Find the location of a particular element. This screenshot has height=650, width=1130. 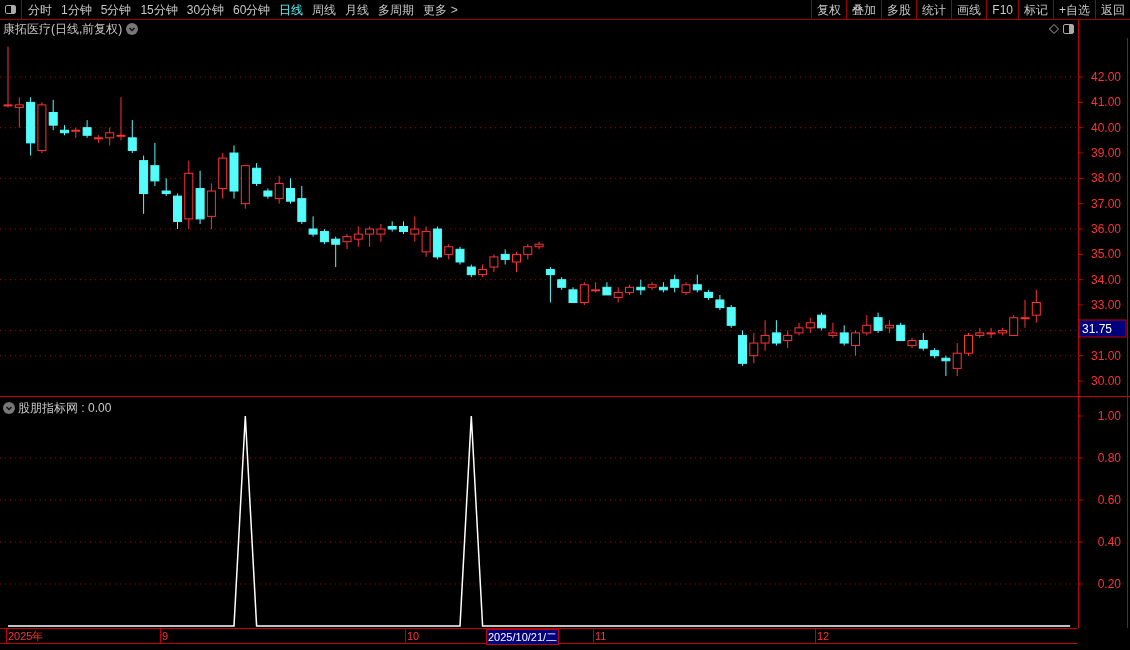

toolbar-button: 复权 is located at coordinates (829, 9).